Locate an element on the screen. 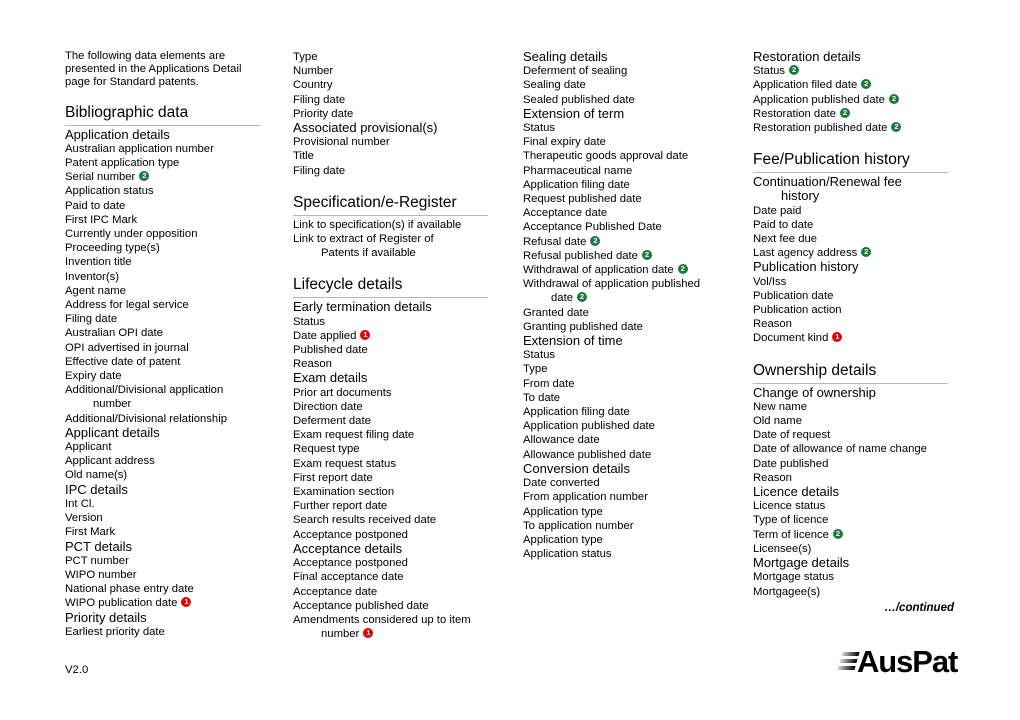 This screenshot has height=720, width=1020. data-element-item: First report date is located at coordinates (406, 478).